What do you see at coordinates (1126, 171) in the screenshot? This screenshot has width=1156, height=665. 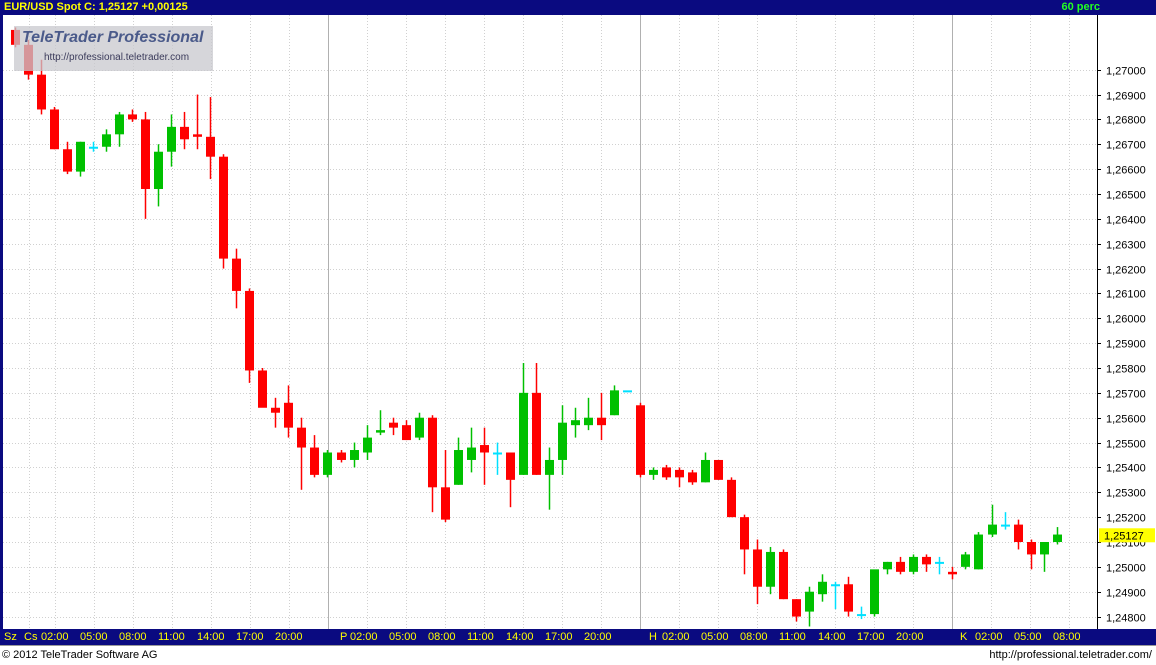 I see `y-tick-label: 1,26600` at bounding box center [1126, 171].